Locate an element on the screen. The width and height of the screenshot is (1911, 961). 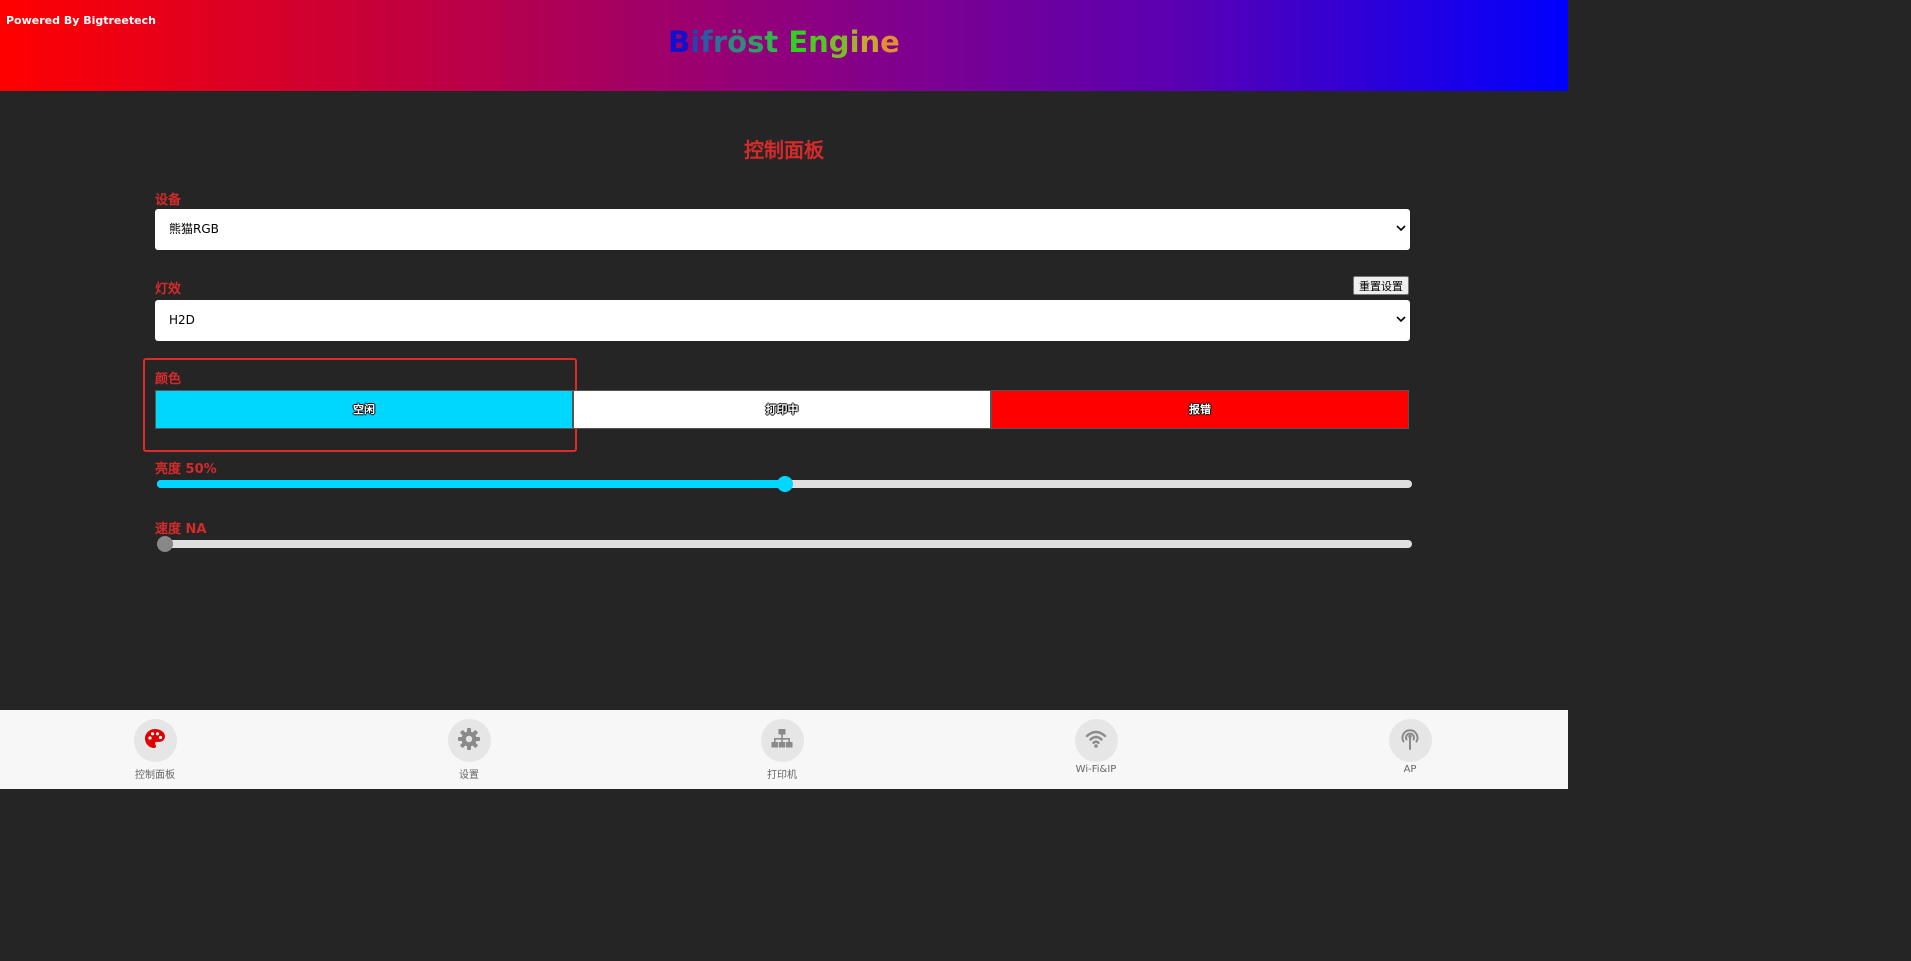
color-idle-button: 空闲 is located at coordinates (364, 409).